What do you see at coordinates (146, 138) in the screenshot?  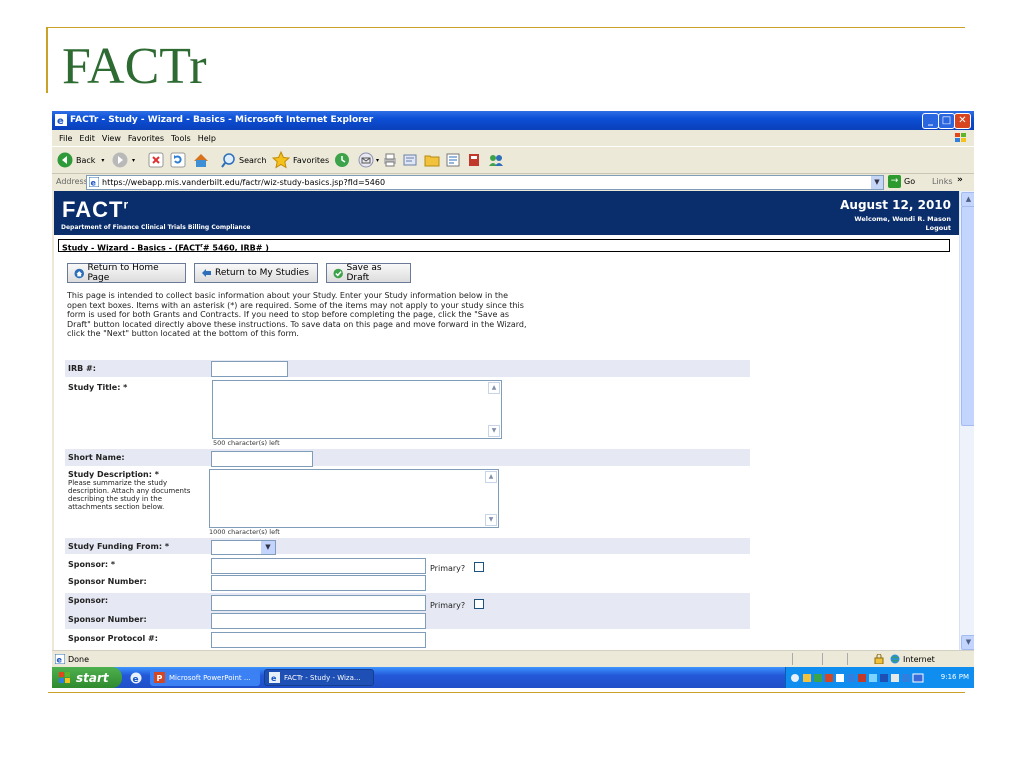 I see `menu-favorites: Favorites` at bounding box center [146, 138].